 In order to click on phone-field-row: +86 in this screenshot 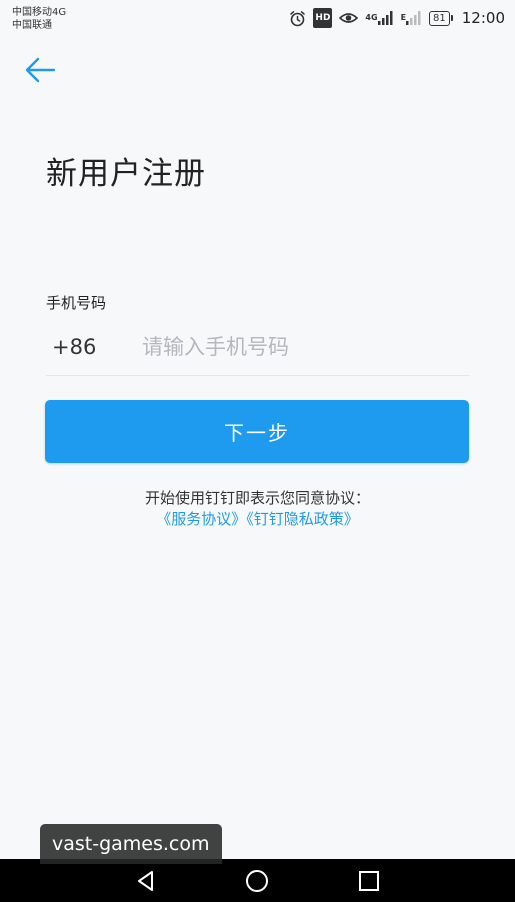, I will do `click(257, 347)`.